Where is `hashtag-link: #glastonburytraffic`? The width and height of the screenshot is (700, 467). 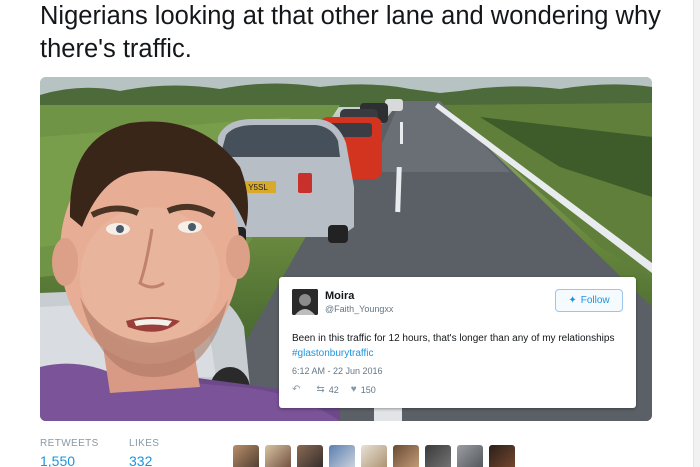 hashtag-link: #glastonburytraffic is located at coordinates (333, 353).